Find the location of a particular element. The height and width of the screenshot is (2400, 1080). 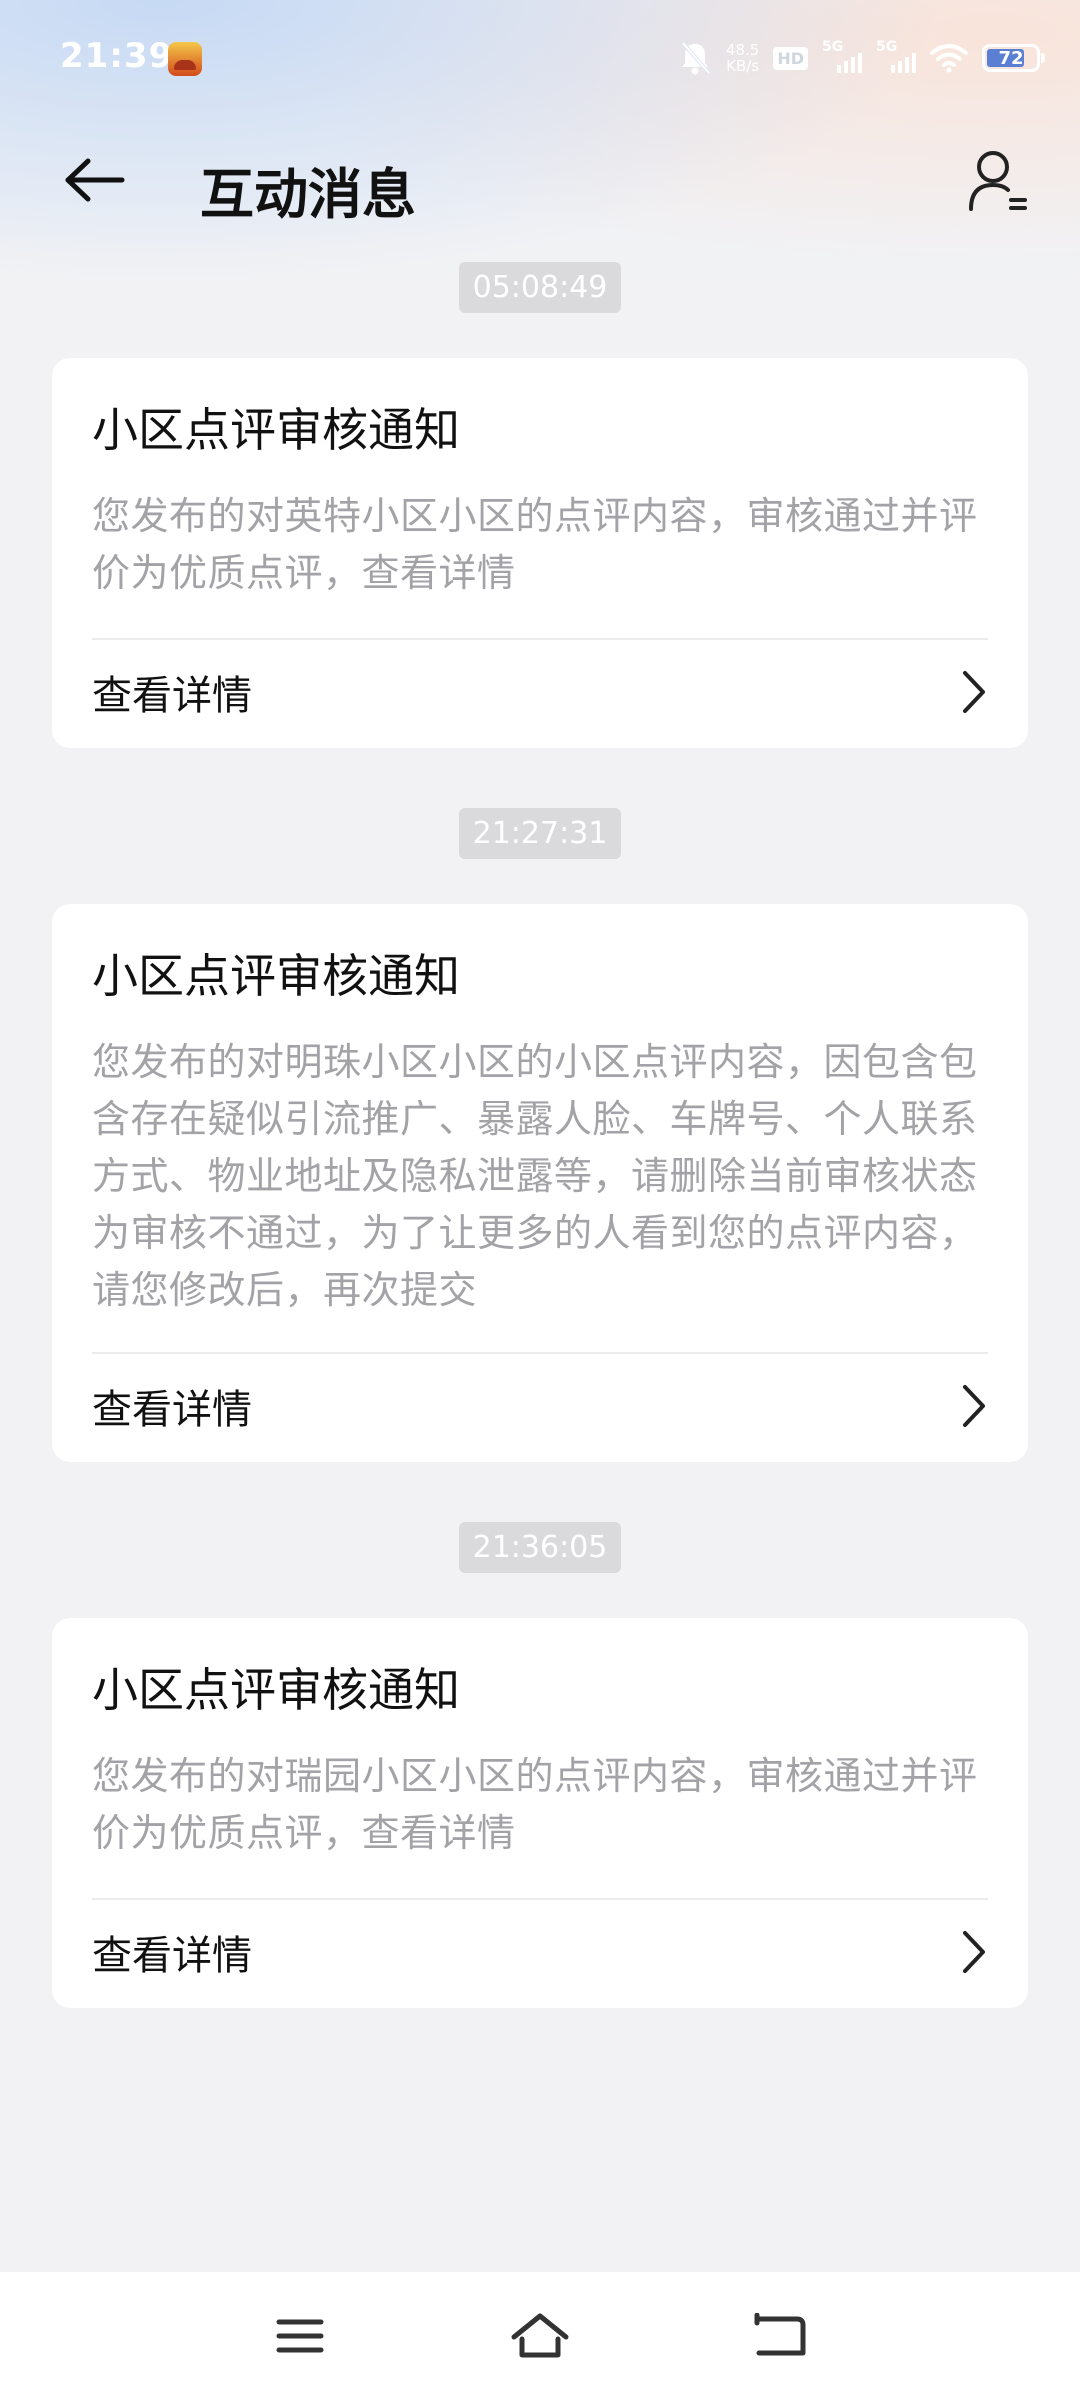

app-header: 互动消息 is located at coordinates (540, 180).